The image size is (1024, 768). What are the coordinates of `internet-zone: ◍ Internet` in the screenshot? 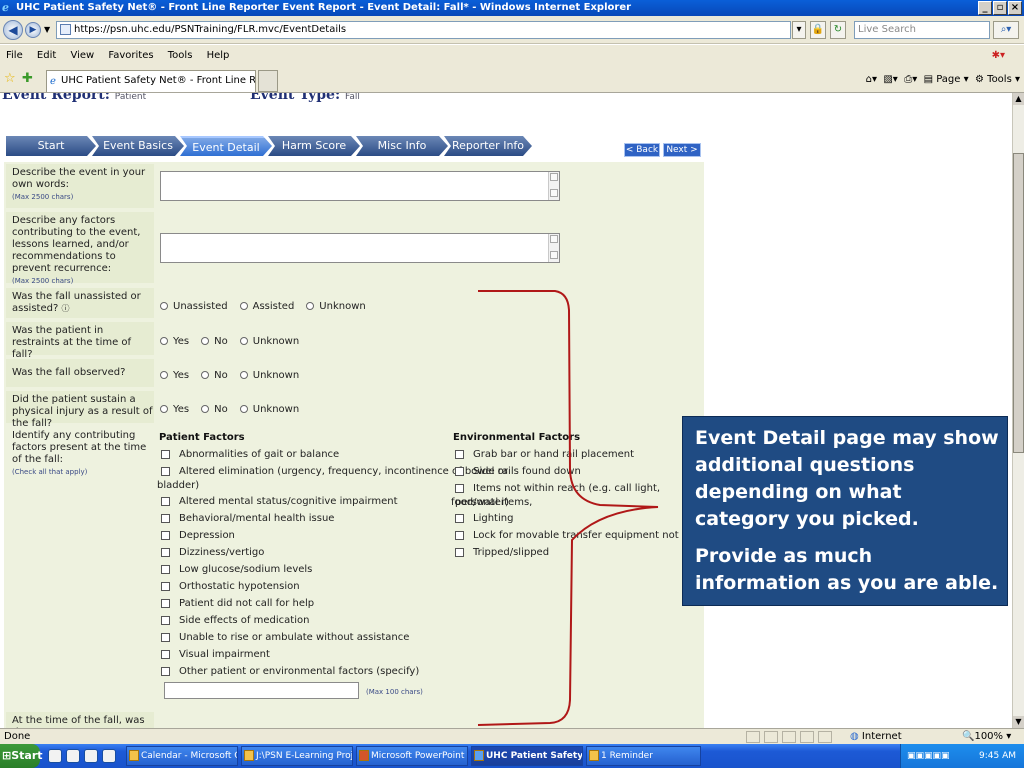 It's located at (876, 736).